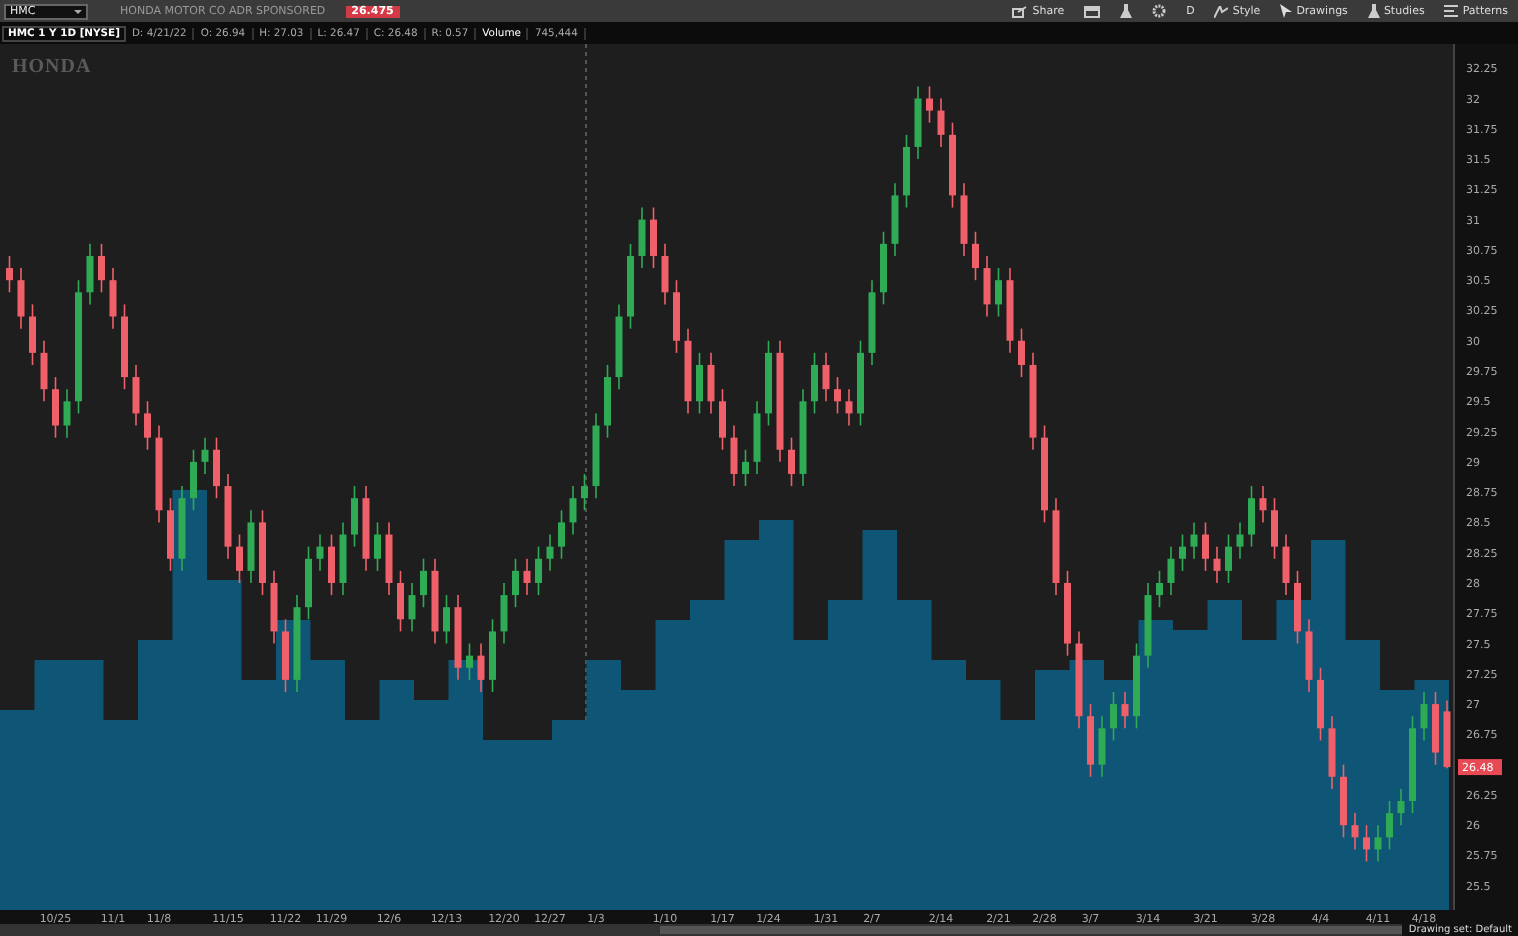  Describe the element at coordinates (1221, 11) in the screenshot. I see `style-icon` at that location.